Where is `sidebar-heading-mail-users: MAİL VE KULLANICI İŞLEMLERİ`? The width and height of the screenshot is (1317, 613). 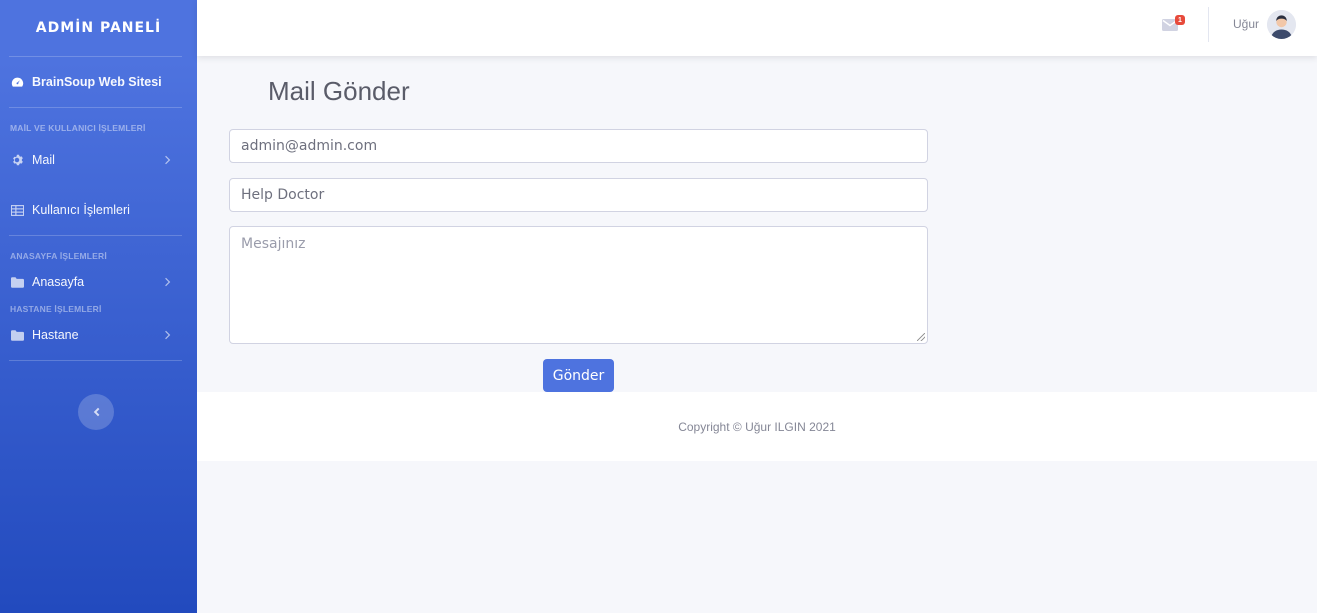 sidebar-heading-mail-users: MAİL VE KULLANICI İŞLEMLERİ is located at coordinates (78, 128).